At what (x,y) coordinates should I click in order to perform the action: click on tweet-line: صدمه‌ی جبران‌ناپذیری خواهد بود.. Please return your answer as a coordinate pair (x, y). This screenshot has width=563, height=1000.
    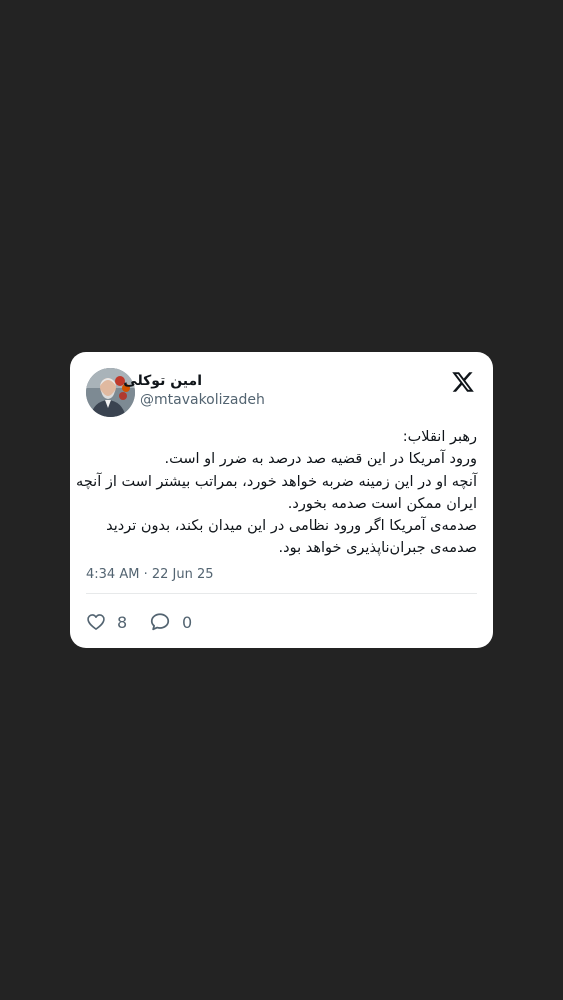
    Looking at the image, I should click on (377, 548).